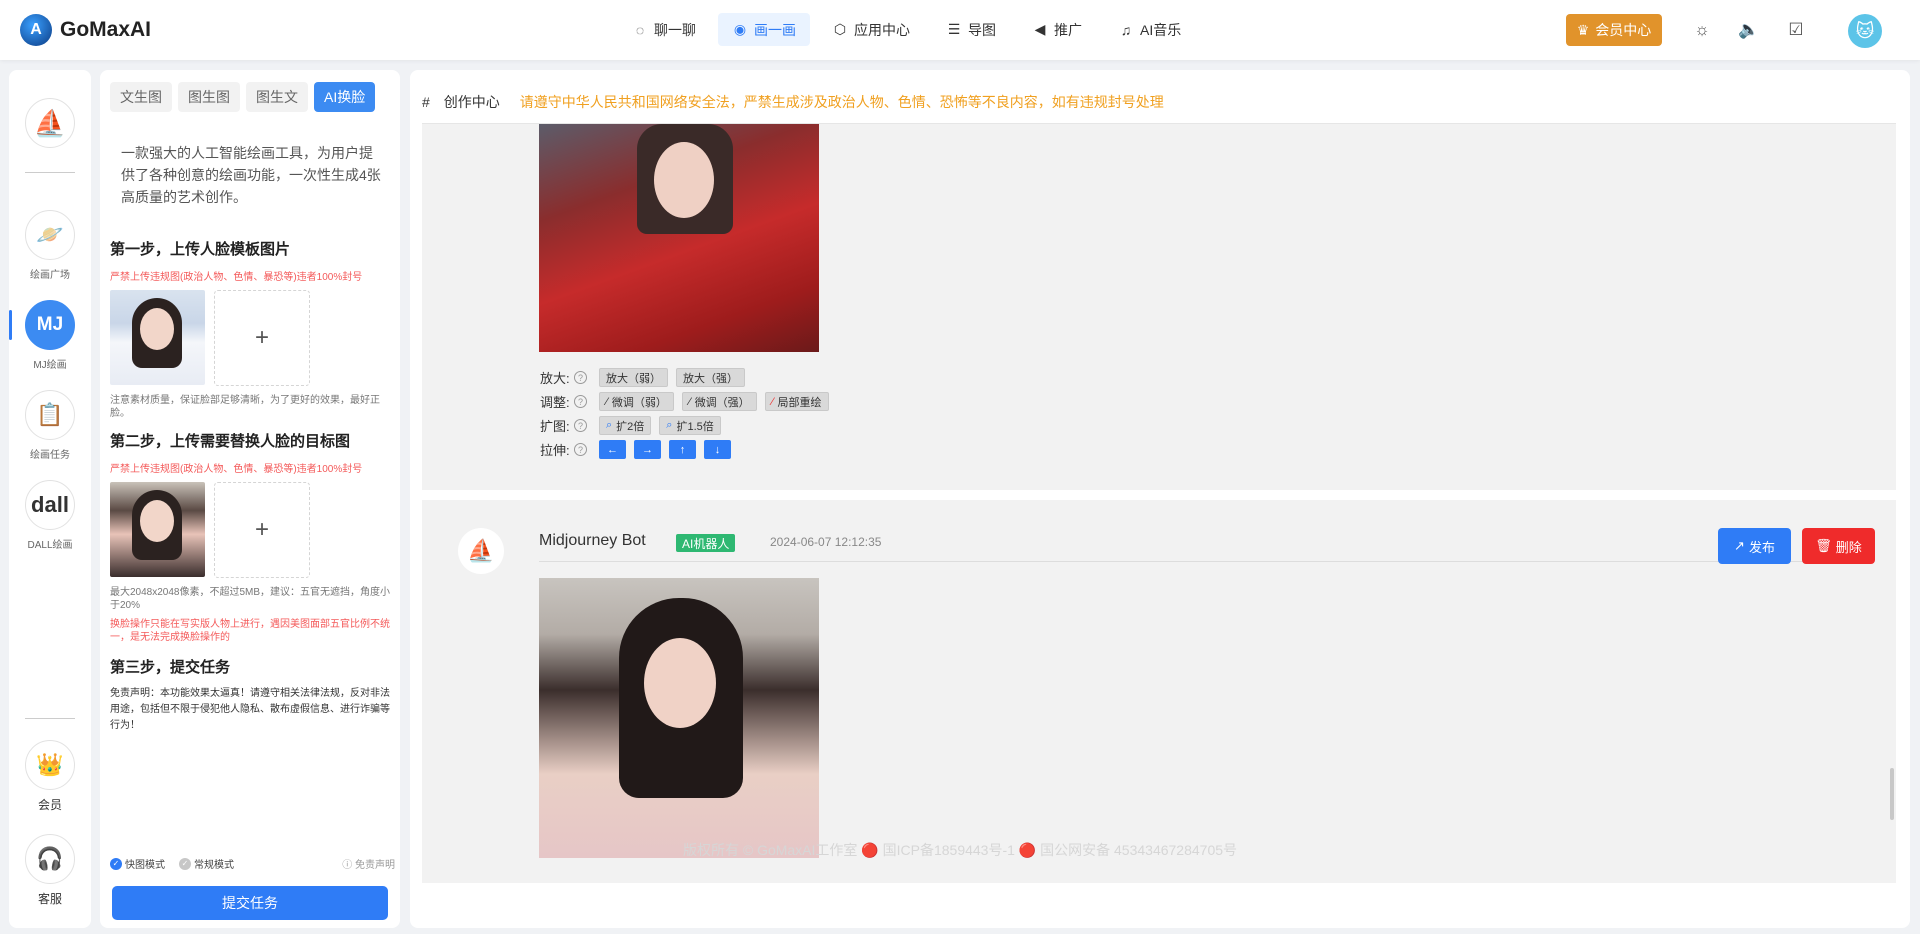 This screenshot has width=1920, height=934. Describe the element at coordinates (1614, 30) in the screenshot. I see `vip-center-button: ♛ 会员中心` at that location.